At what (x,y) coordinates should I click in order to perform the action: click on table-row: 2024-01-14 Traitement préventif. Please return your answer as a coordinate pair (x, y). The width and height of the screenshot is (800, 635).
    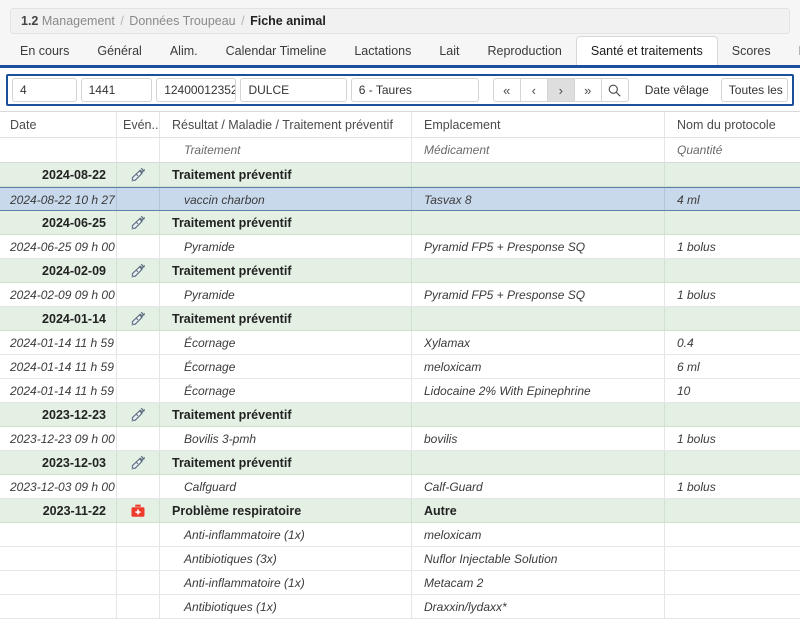
    Looking at the image, I should click on (400, 319).